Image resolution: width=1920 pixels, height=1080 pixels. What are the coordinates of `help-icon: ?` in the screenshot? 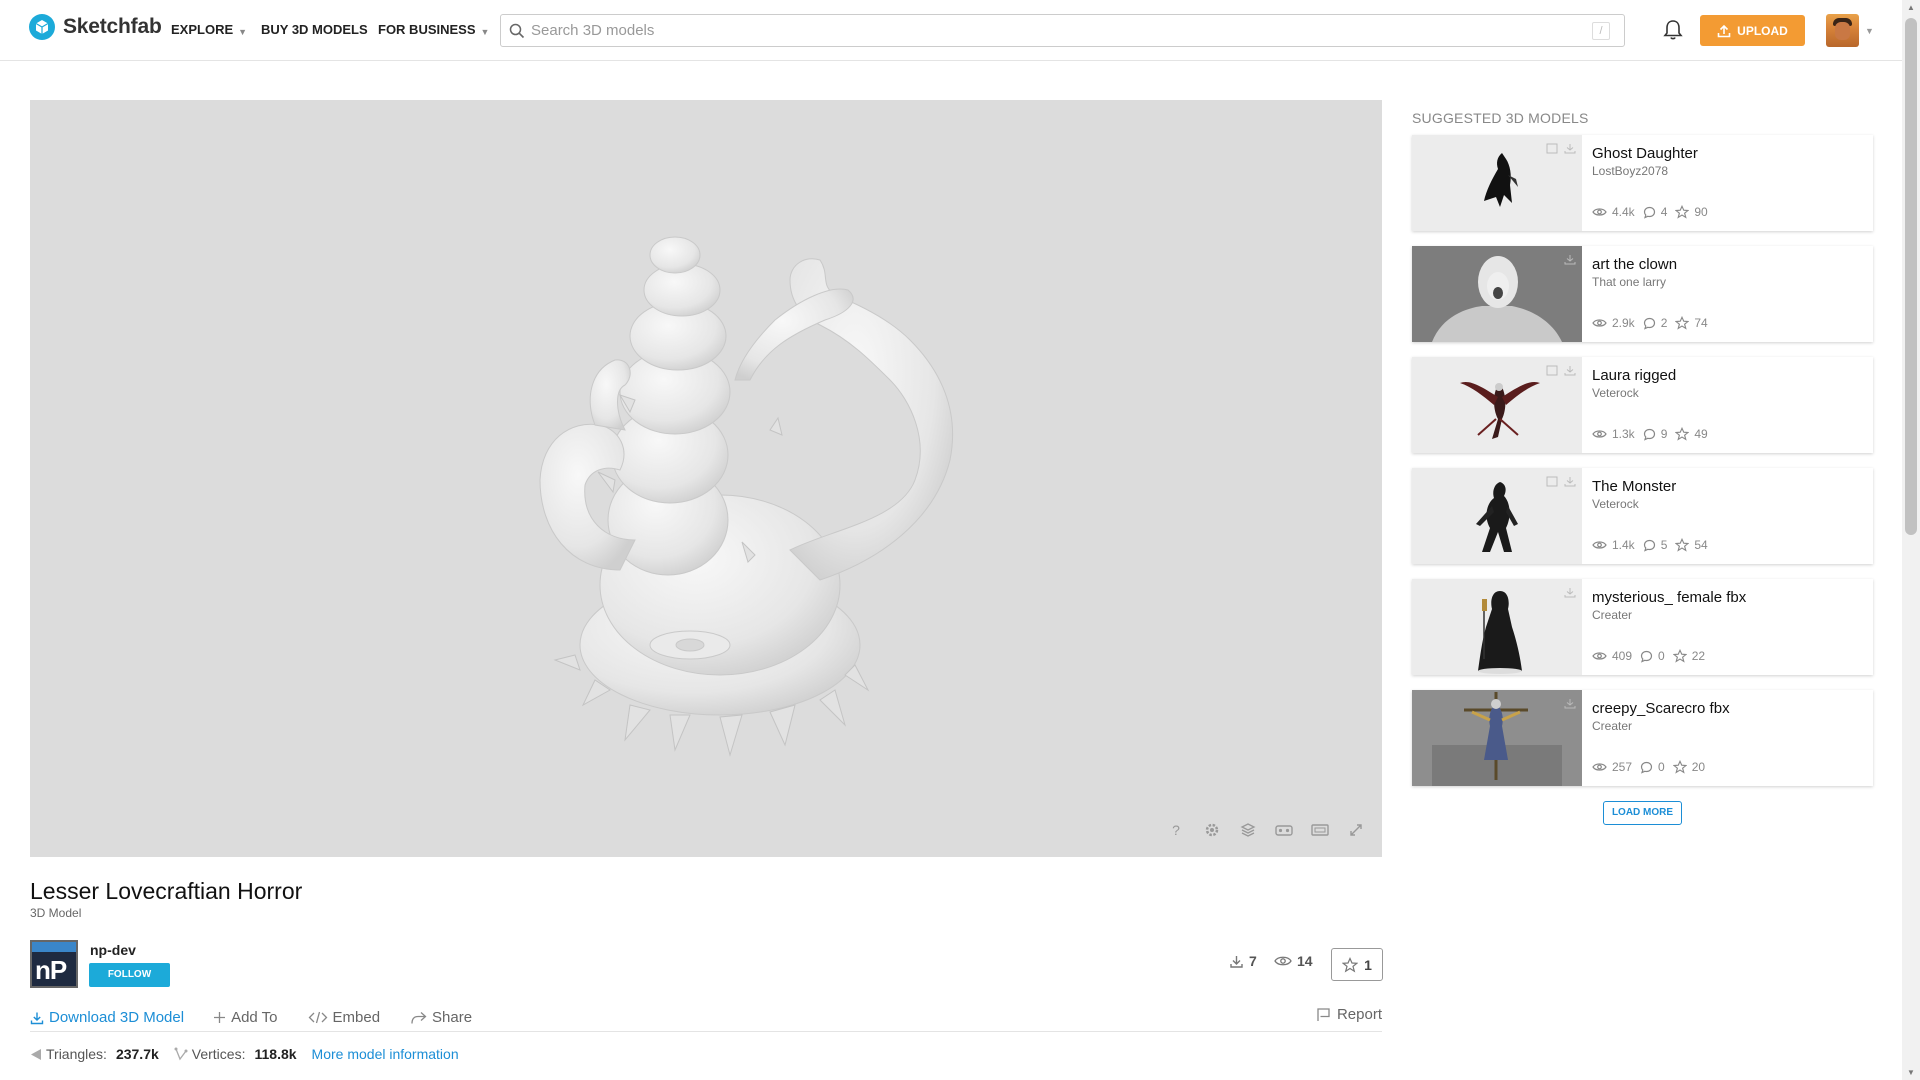 It's located at (1176, 830).